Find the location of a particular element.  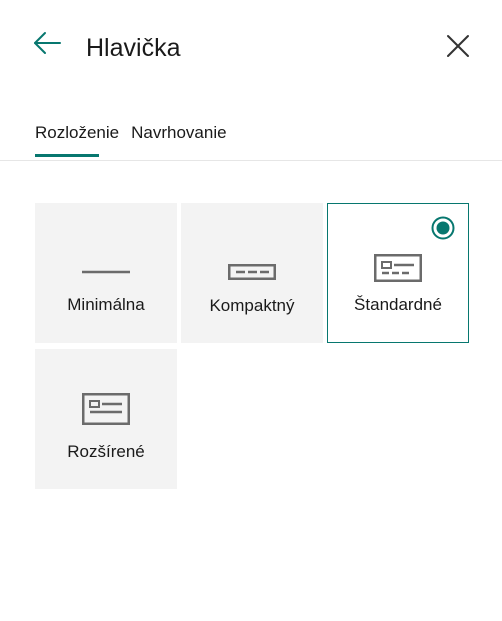

layout-option-compact: Kompaktný is located at coordinates (252, 273).